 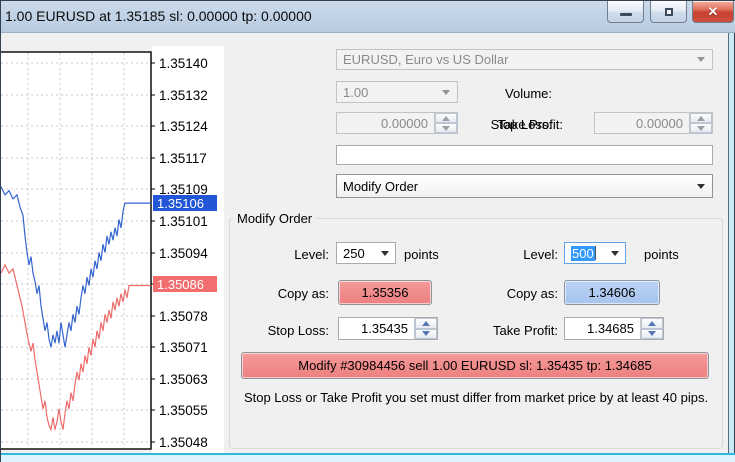 What do you see at coordinates (183, 95) in the screenshot?
I see `price-axis-label: 1.35132` at bounding box center [183, 95].